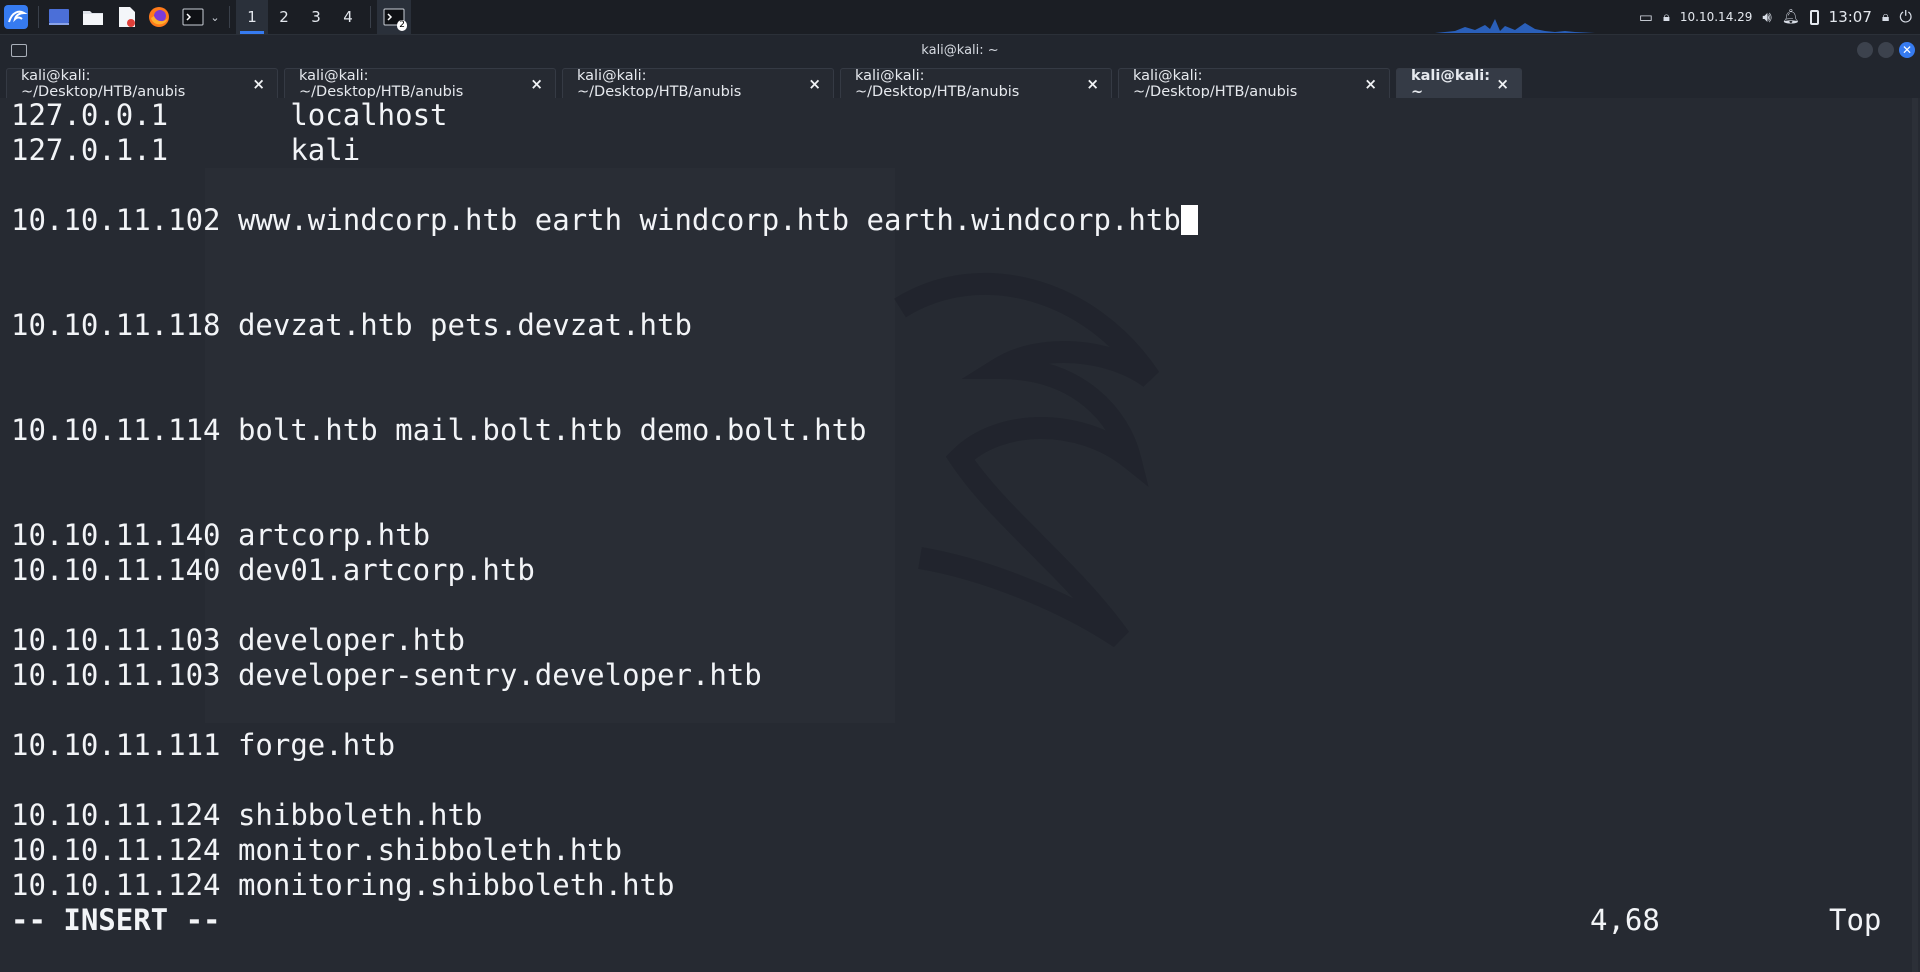 This screenshot has height=972, width=1920. I want to click on buffer-line: 10.10.11.124 monitor.shibboleth.htb, so click(317, 850).